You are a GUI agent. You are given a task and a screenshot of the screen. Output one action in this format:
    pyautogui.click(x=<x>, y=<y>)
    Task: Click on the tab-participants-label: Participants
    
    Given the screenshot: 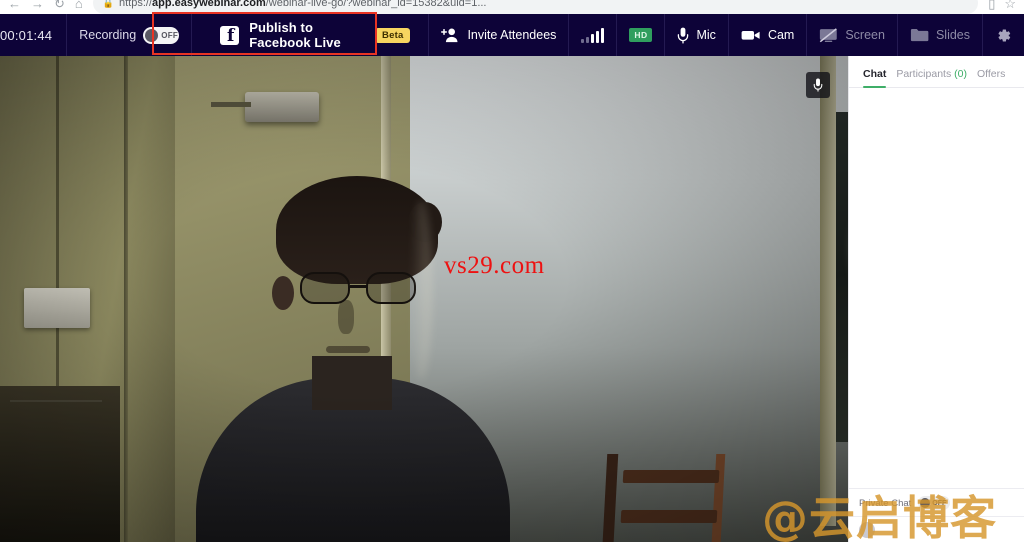 What is the action you would take?
    pyautogui.click(x=924, y=74)
    